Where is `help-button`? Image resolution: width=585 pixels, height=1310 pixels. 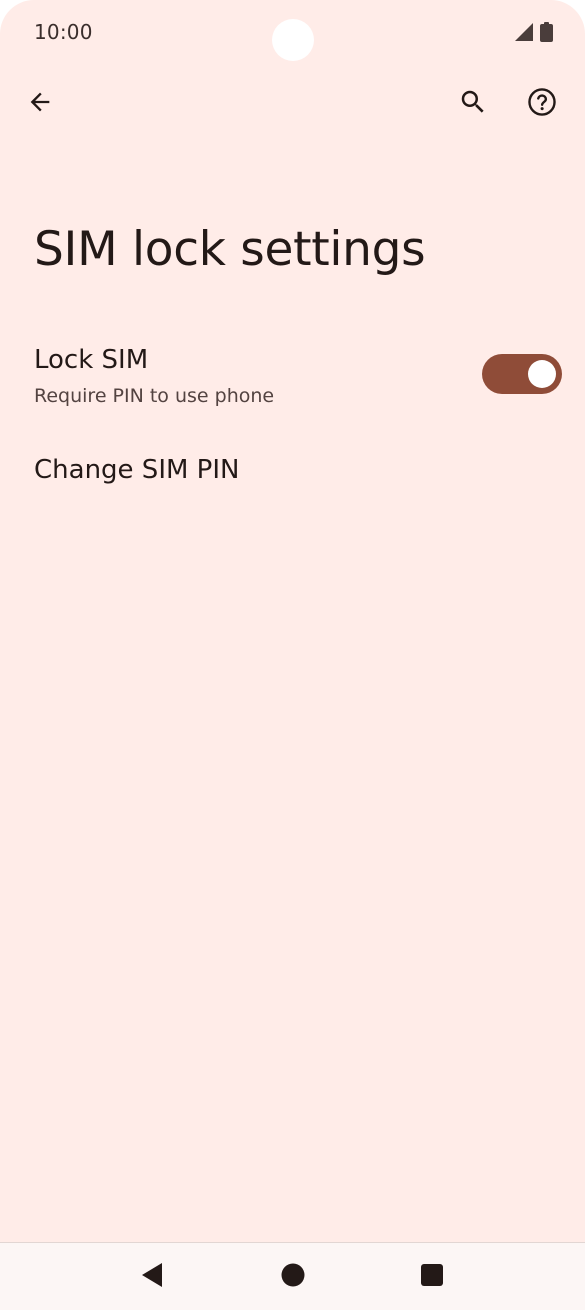
help-button is located at coordinates (542, 104).